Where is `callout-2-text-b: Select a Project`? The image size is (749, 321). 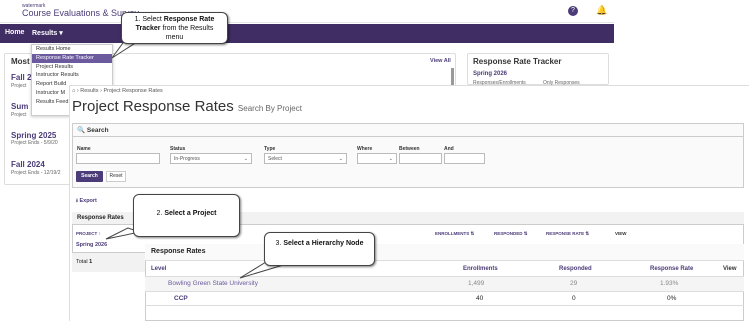 callout-2-text-b: Select a Project is located at coordinates (190, 213).